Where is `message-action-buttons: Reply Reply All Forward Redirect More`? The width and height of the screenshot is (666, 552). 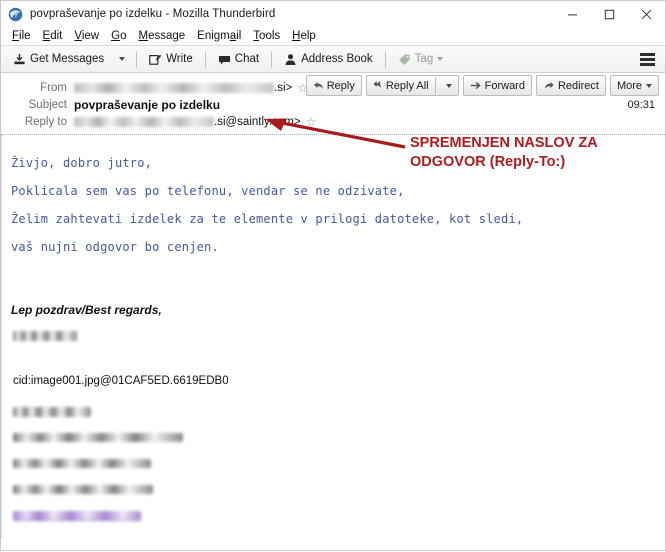
message-action-buttons: Reply Reply All Forward Redirect More is located at coordinates (480, 85).